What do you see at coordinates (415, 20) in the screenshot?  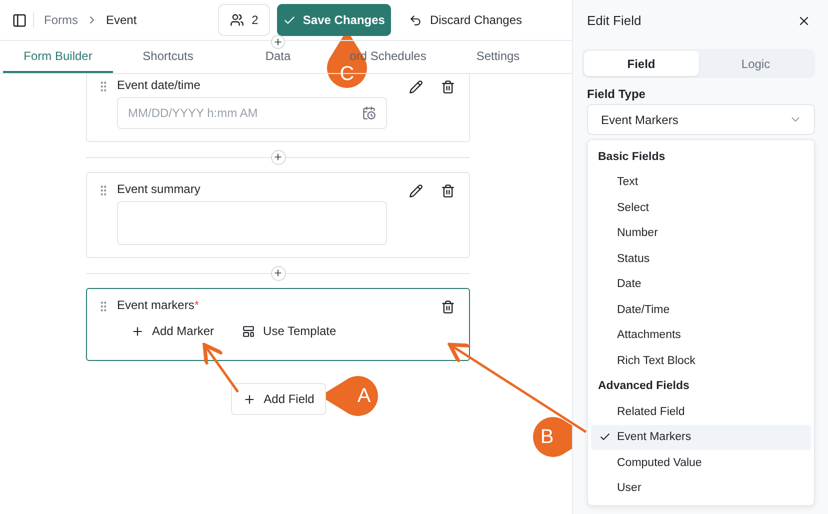 I see `undo-icon` at bounding box center [415, 20].